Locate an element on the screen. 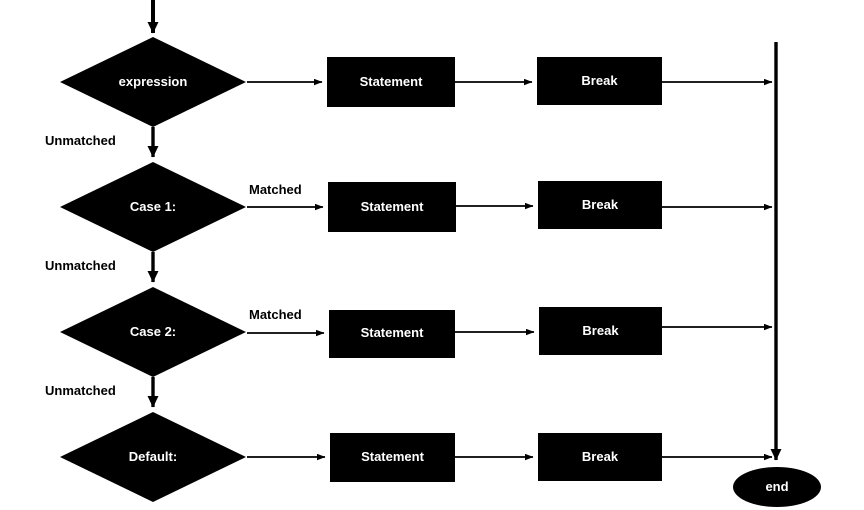  edge-label-unmatched-3: Unmatched is located at coordinates (80, 390).